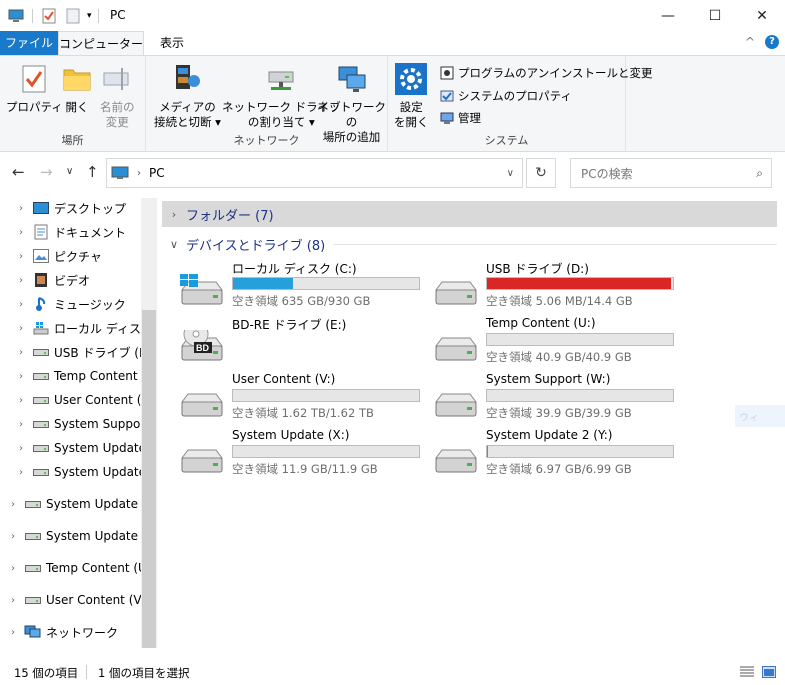 This screenshot has width=785, height=685. I want to click on network-icon, so click(33, 632).